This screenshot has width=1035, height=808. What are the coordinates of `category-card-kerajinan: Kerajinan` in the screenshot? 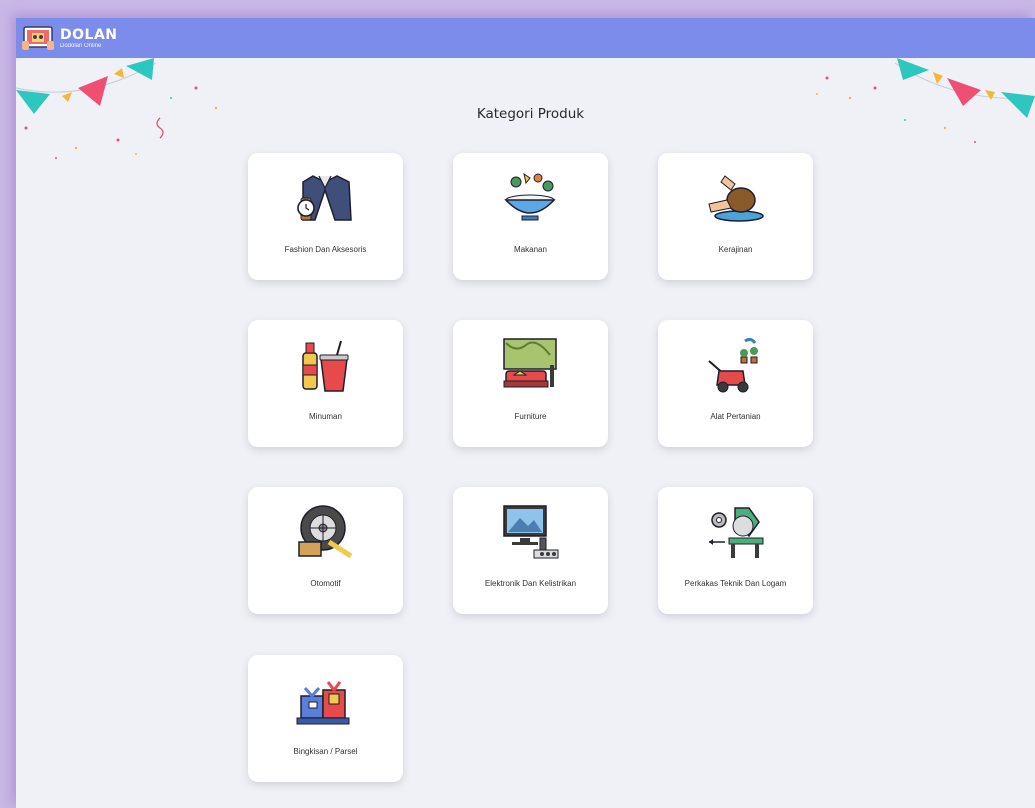 It's located at (735, 216).